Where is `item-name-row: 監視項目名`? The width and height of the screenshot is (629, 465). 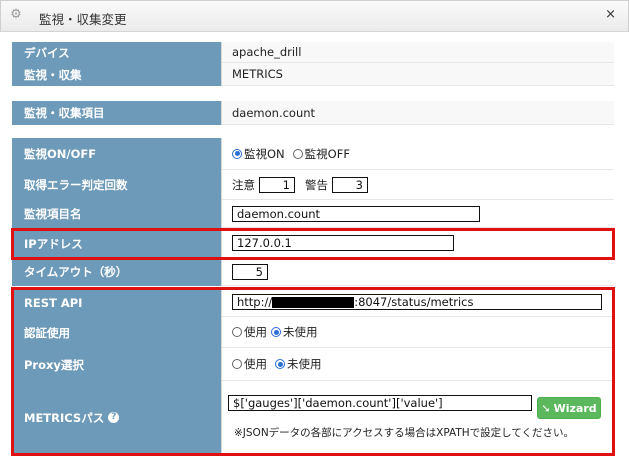
item-name-row: 監視項目名 is located at coordinates (313, 214).